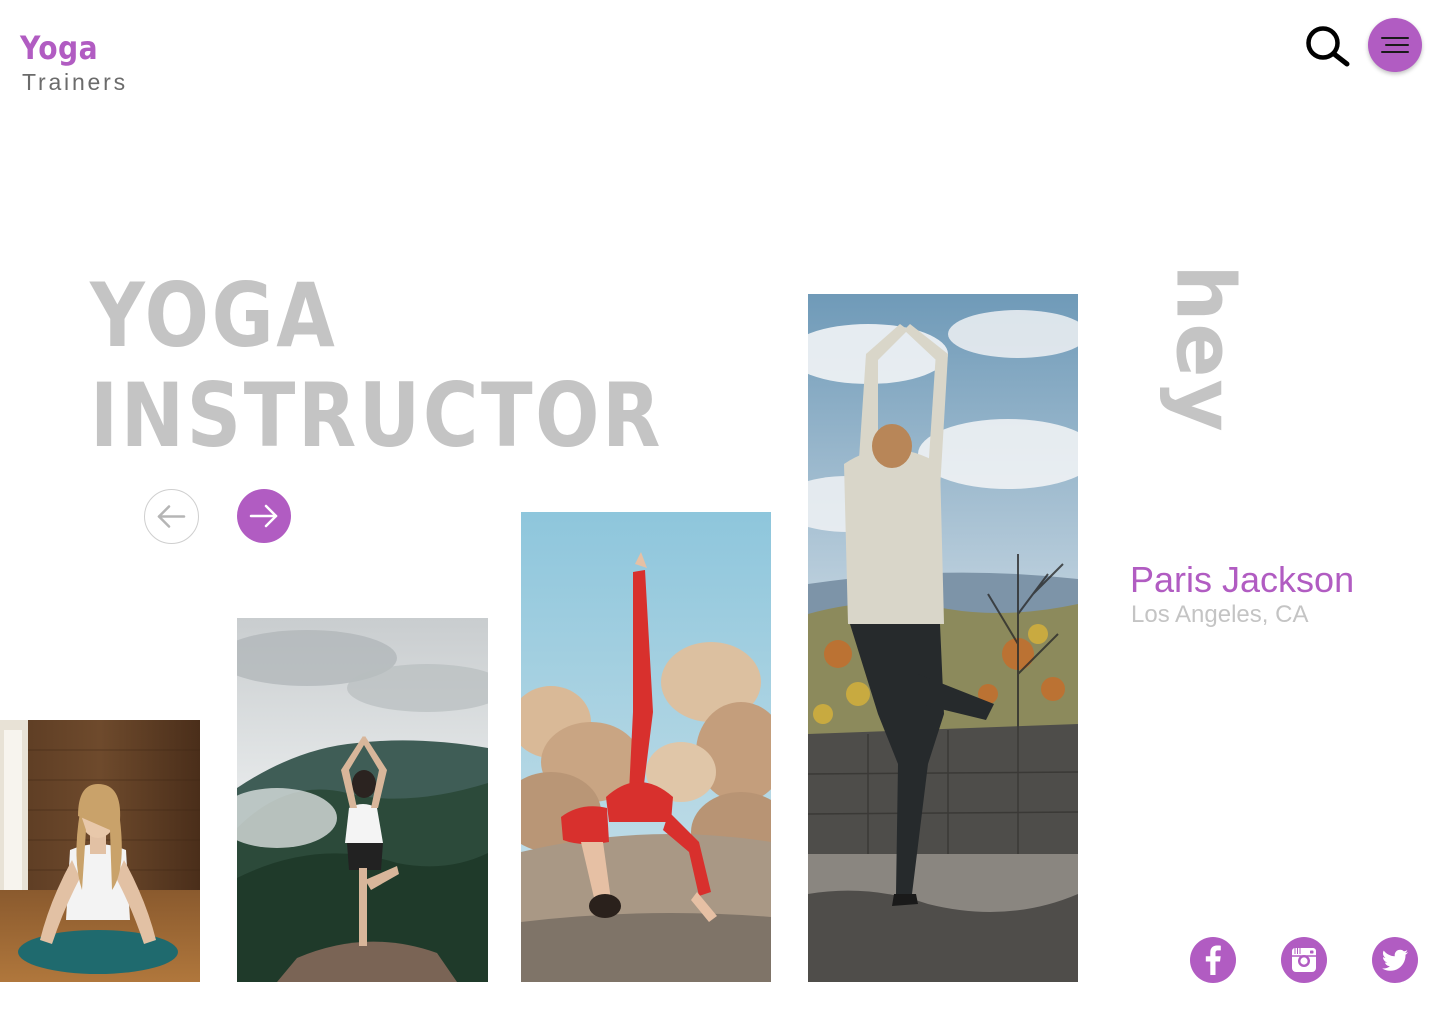 The image size is (1440, 1024). What do you see at coordinates (362, 800) in the screenshot?
I see `trainer-photo-mountain` at bounding box center [362, 800].